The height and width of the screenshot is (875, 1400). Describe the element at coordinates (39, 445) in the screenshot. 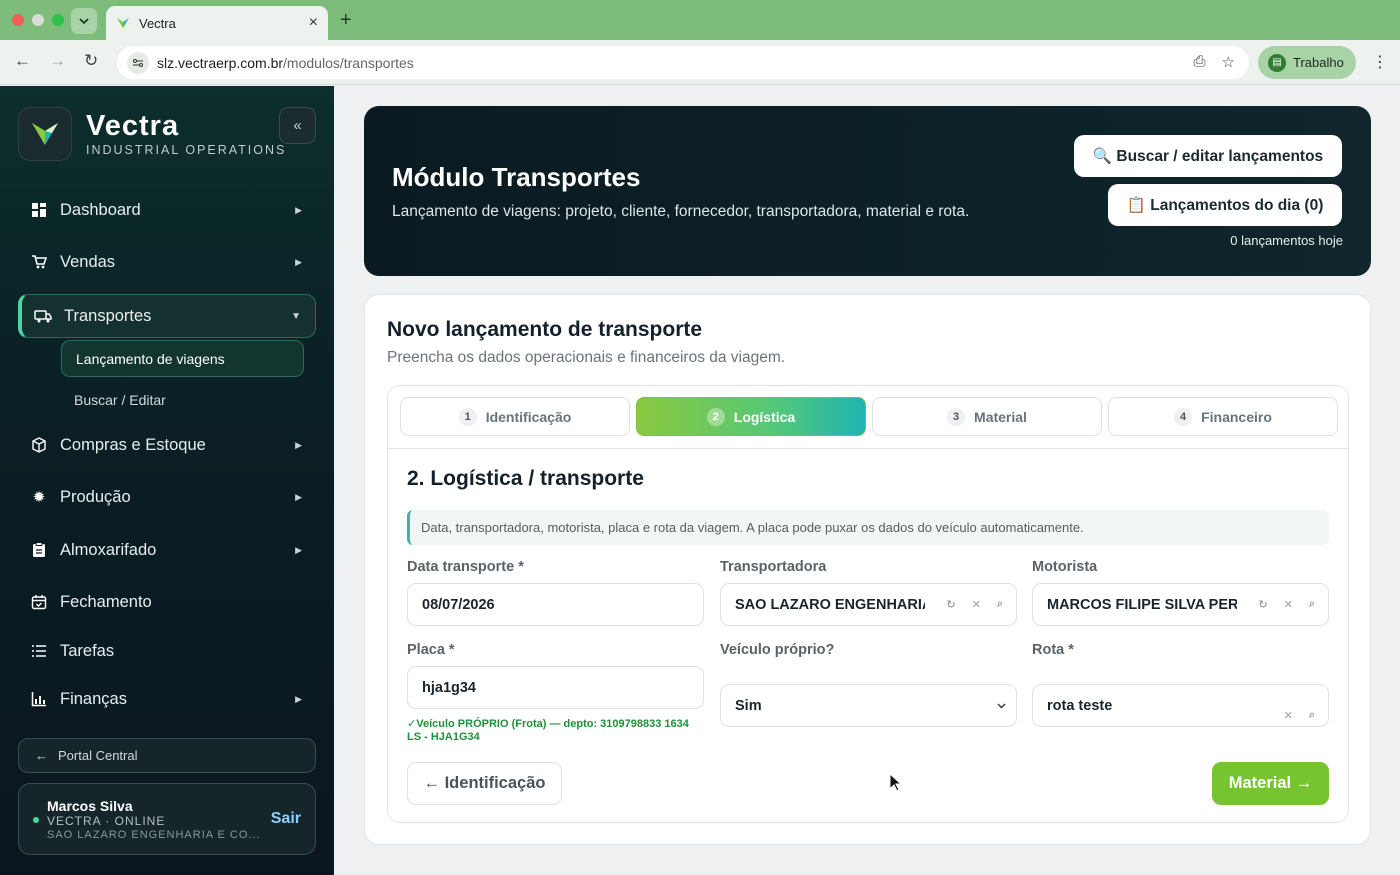

I see `box-icon` at that location.